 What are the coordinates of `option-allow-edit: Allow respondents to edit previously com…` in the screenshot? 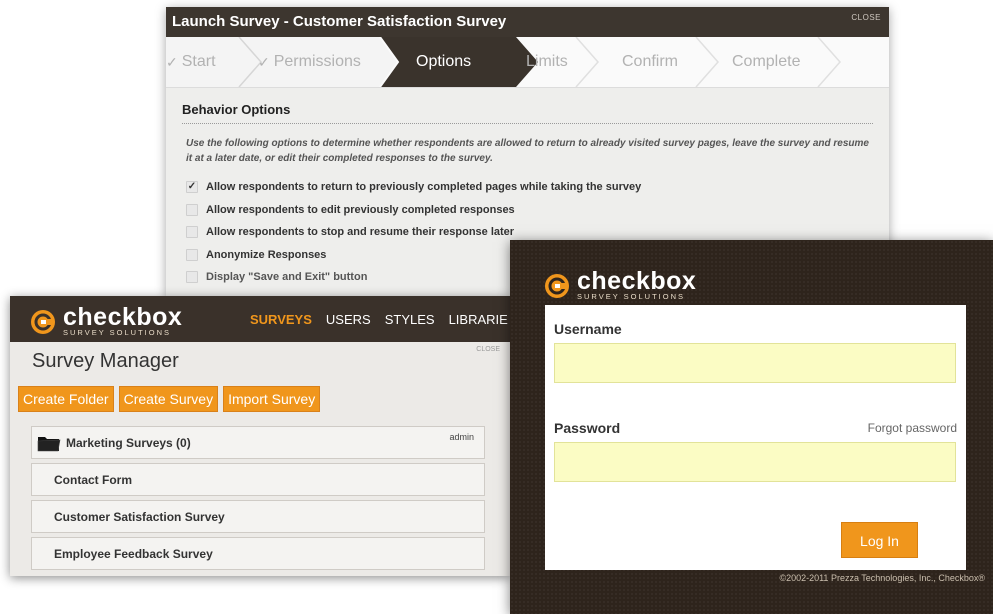 It's located at (537, 210).